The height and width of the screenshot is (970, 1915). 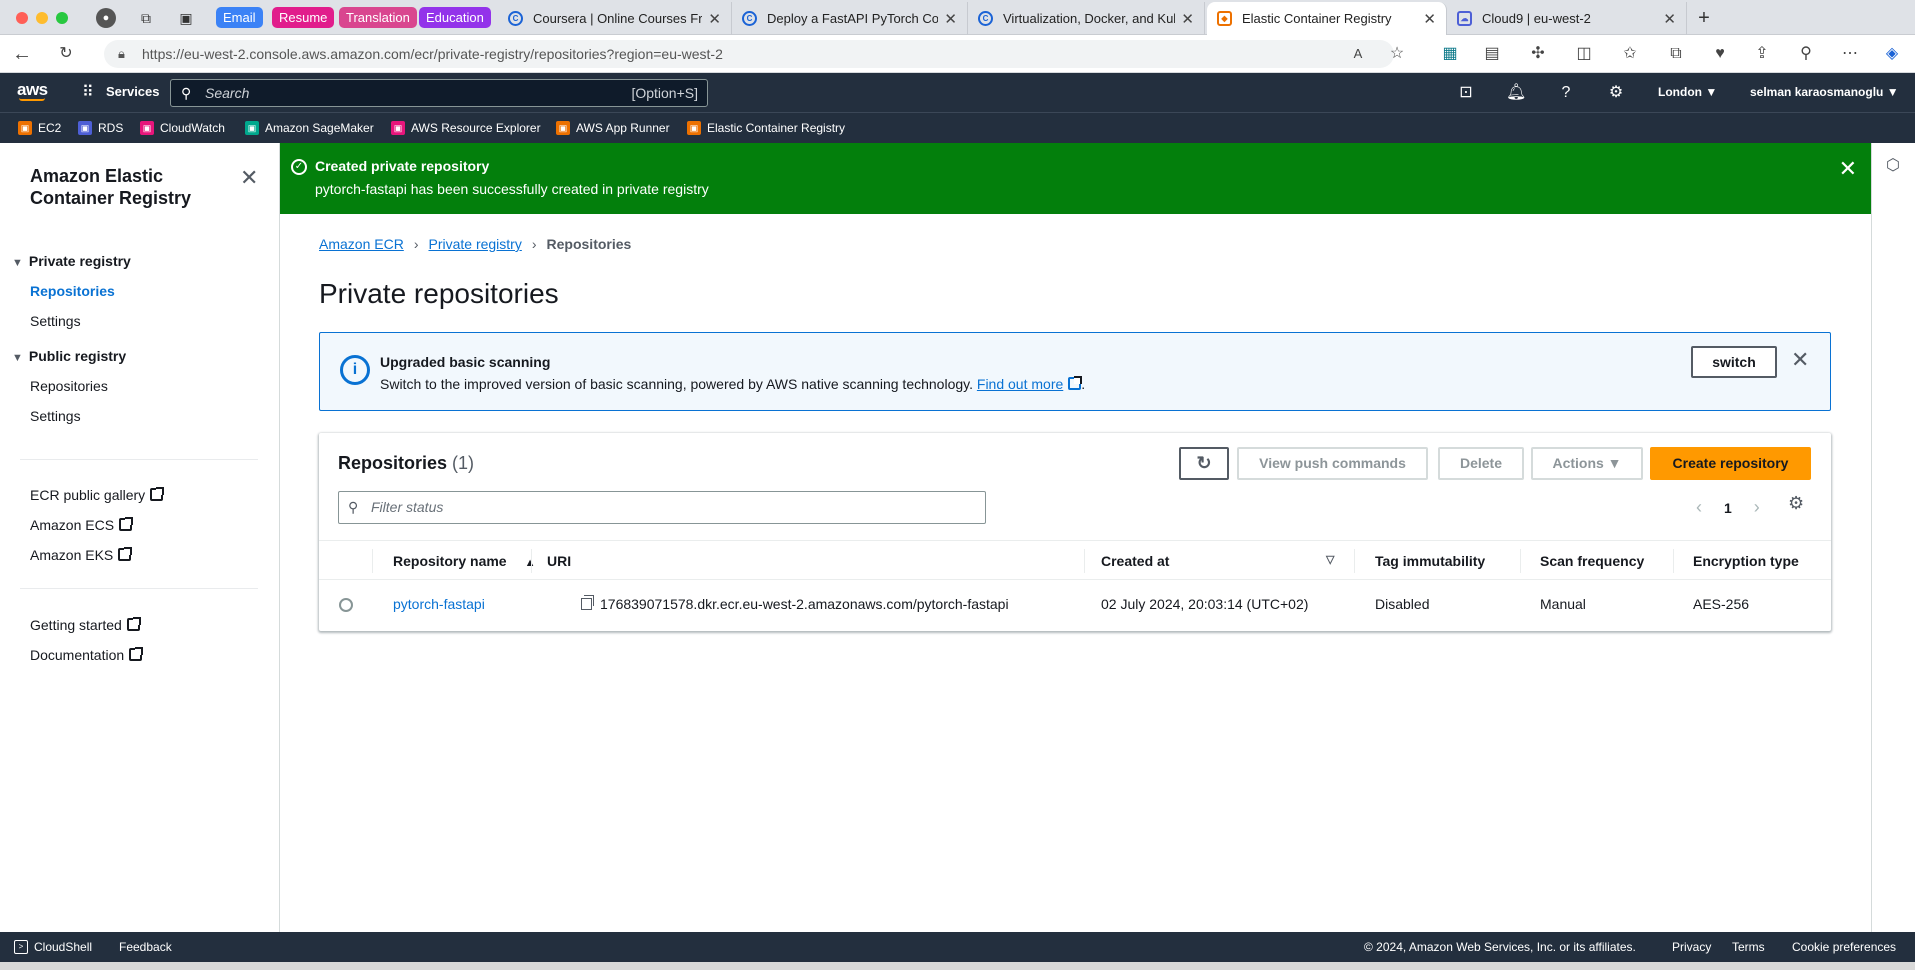 What do you see at coordinates (378, 17) in the screenshot?
I see `tab-group-translation: Translation` at bounding box center [378, 17].